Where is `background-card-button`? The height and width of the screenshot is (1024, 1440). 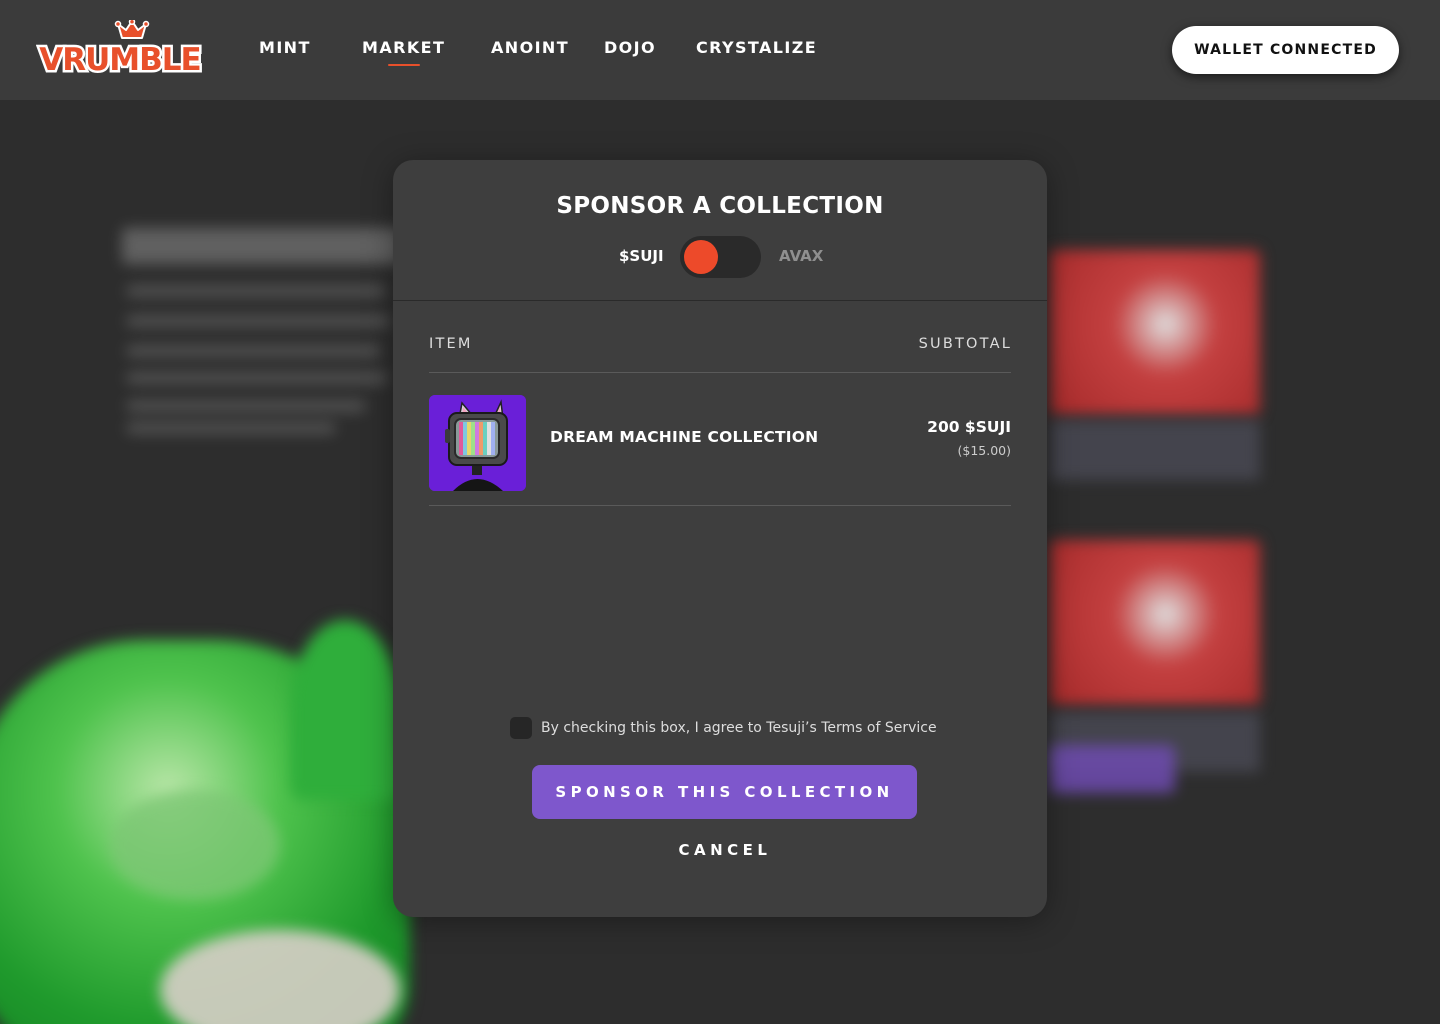
background-card-button is located at coordinates (1112, 769).